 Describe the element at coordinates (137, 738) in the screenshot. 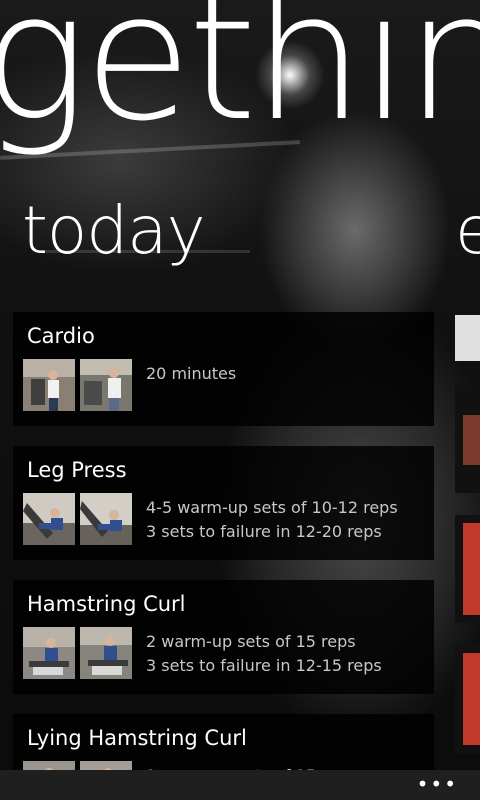

I see `exercise-title: Lying Hamstring Curl` at that location.